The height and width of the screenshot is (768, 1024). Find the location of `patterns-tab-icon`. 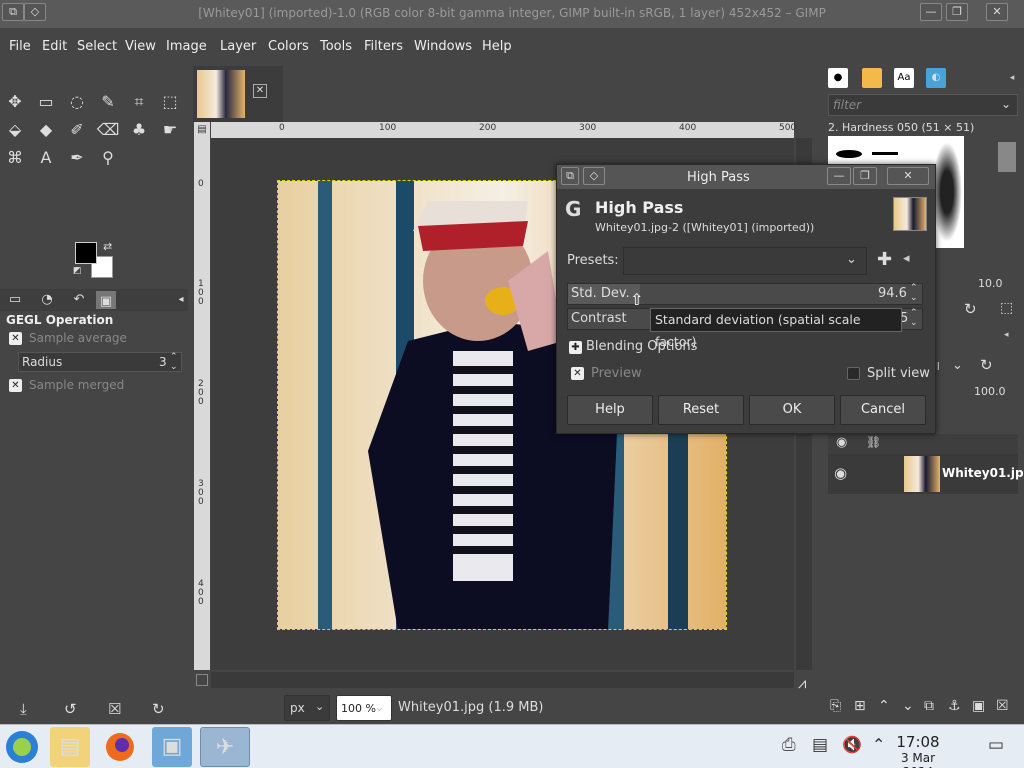

patterns-tab-icon is located at coordinates (872, 78).